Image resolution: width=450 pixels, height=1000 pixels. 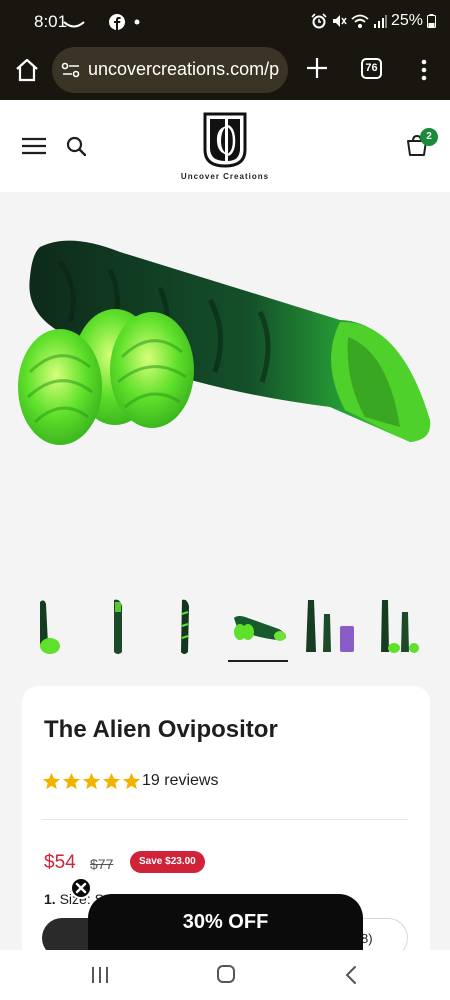 What do you see at coordinates (34, 146) in the screenshot?
I see `menu-icon` at bounding box center [34, 146].